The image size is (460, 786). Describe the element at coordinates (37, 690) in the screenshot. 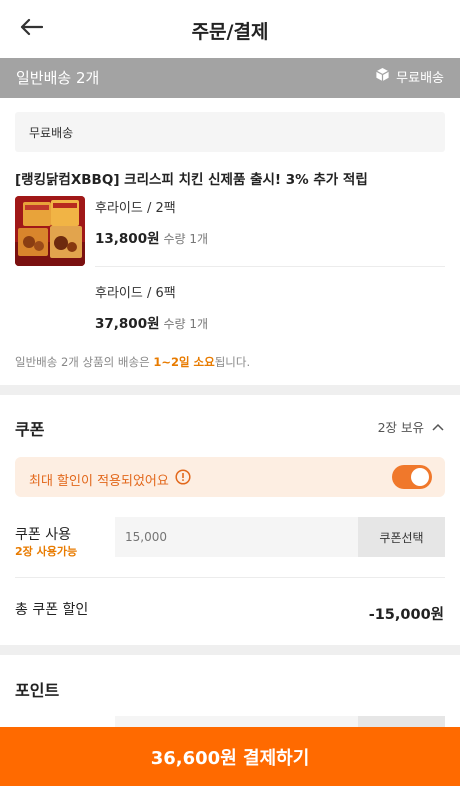

I see `point-section-title: 포인트` at that location.